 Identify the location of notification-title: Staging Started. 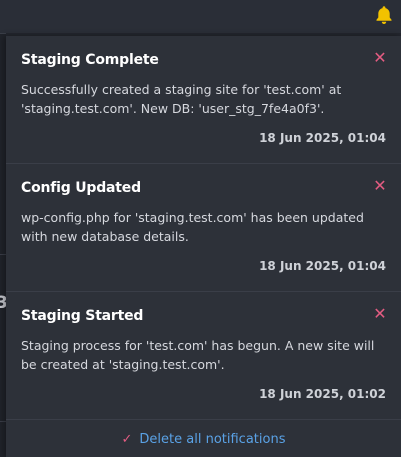
(82, 316).